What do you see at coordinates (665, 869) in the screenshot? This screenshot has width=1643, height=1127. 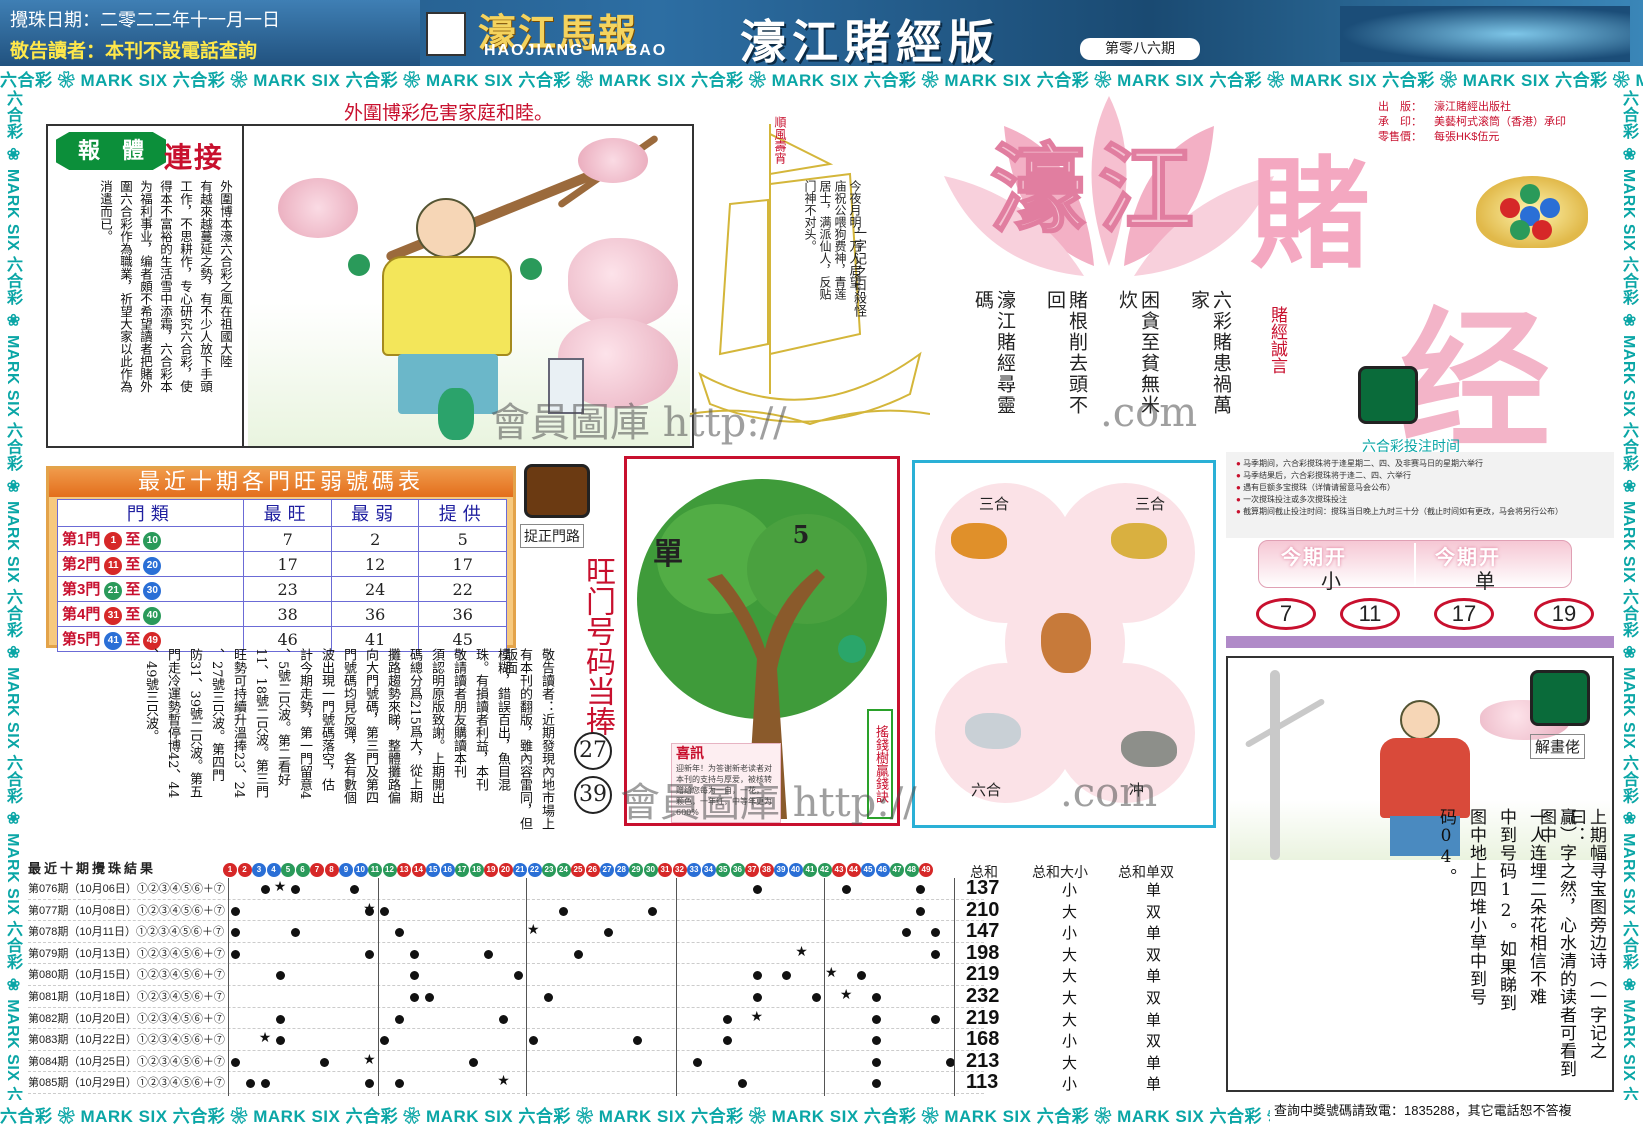 I see `ball-number-header: 31` at bounding box center [665, 869].